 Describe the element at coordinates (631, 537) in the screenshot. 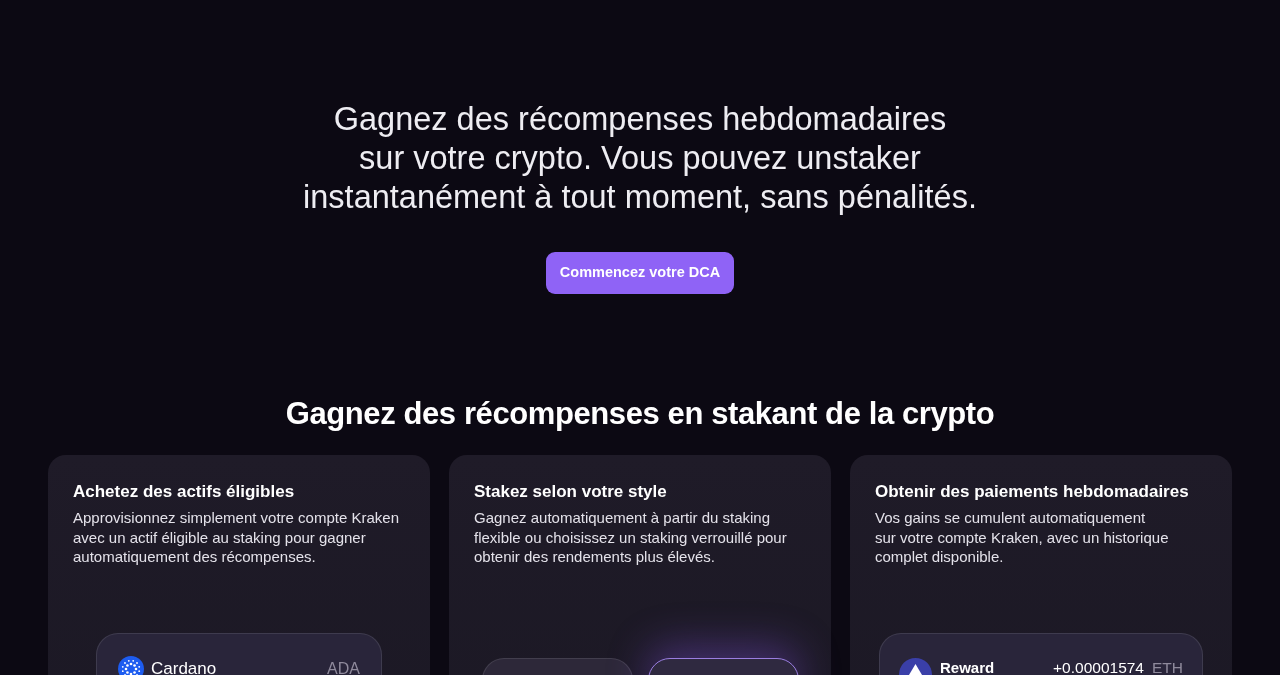

I see `card-description: Gagnez automatiquement à partir du staking flexible ou choisissez un staking verrouillé pour obtenir des rendements plus élevés.` at that location.